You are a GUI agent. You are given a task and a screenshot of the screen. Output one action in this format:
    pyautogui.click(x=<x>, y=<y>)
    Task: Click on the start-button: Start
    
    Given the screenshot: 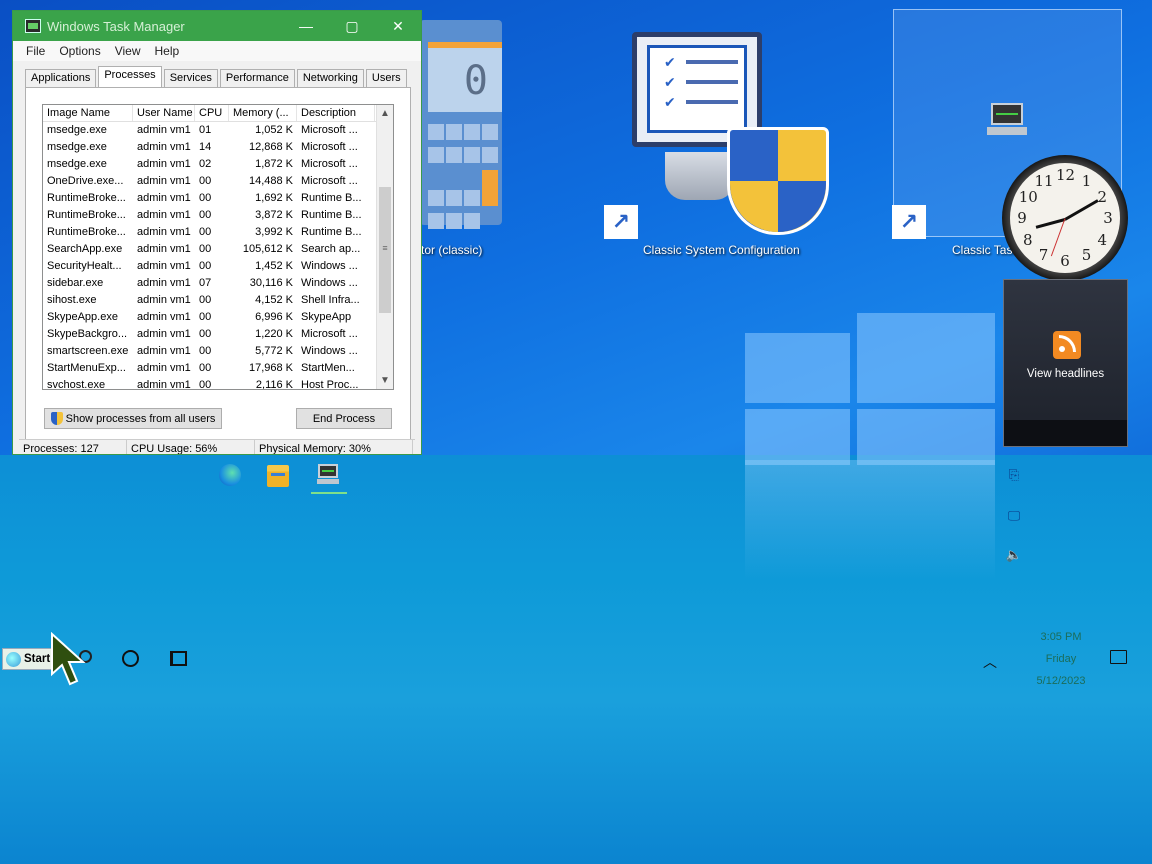 What is the action you would take?
    pyautogui.click(x=29, y=659)
    